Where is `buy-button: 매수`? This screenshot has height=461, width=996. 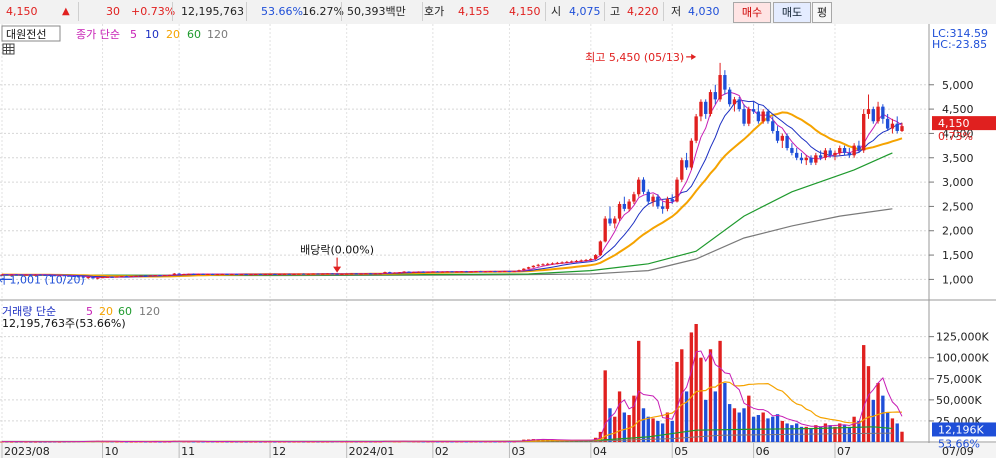
buy-button: 매수 is located at coordinates (752, 12).